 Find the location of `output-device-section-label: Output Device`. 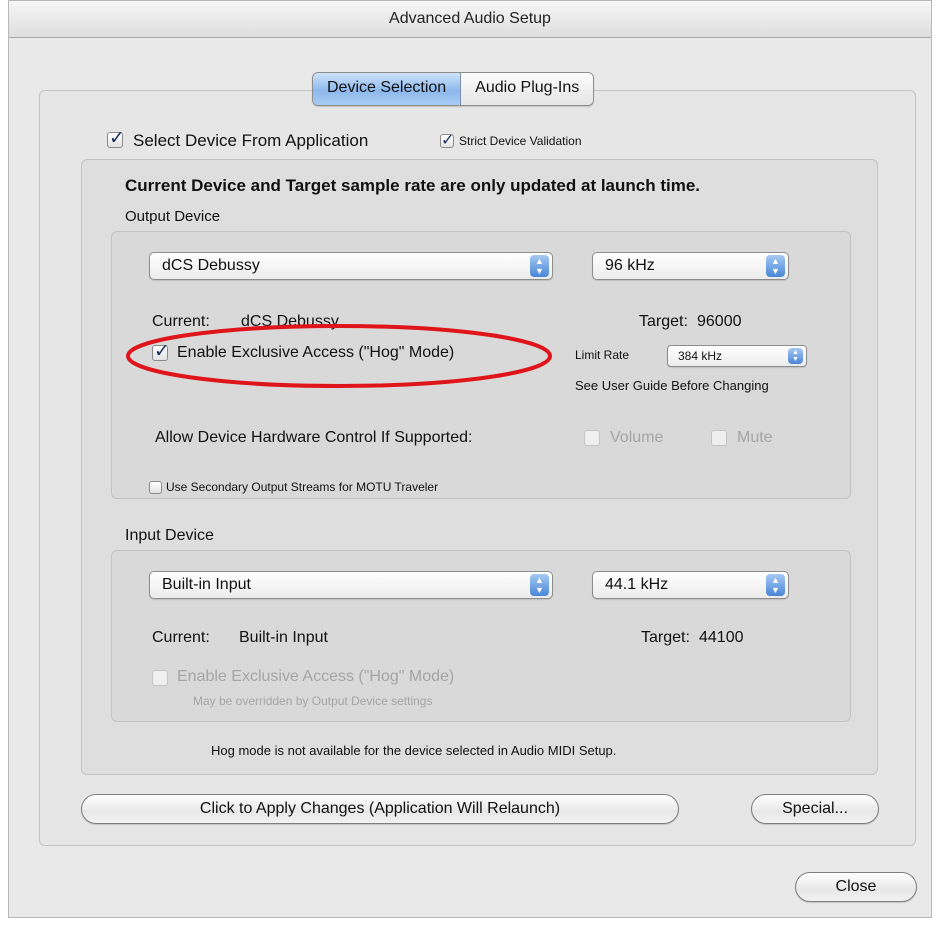

output-device-section-label: Output Device is located at coordinates (173, 216).